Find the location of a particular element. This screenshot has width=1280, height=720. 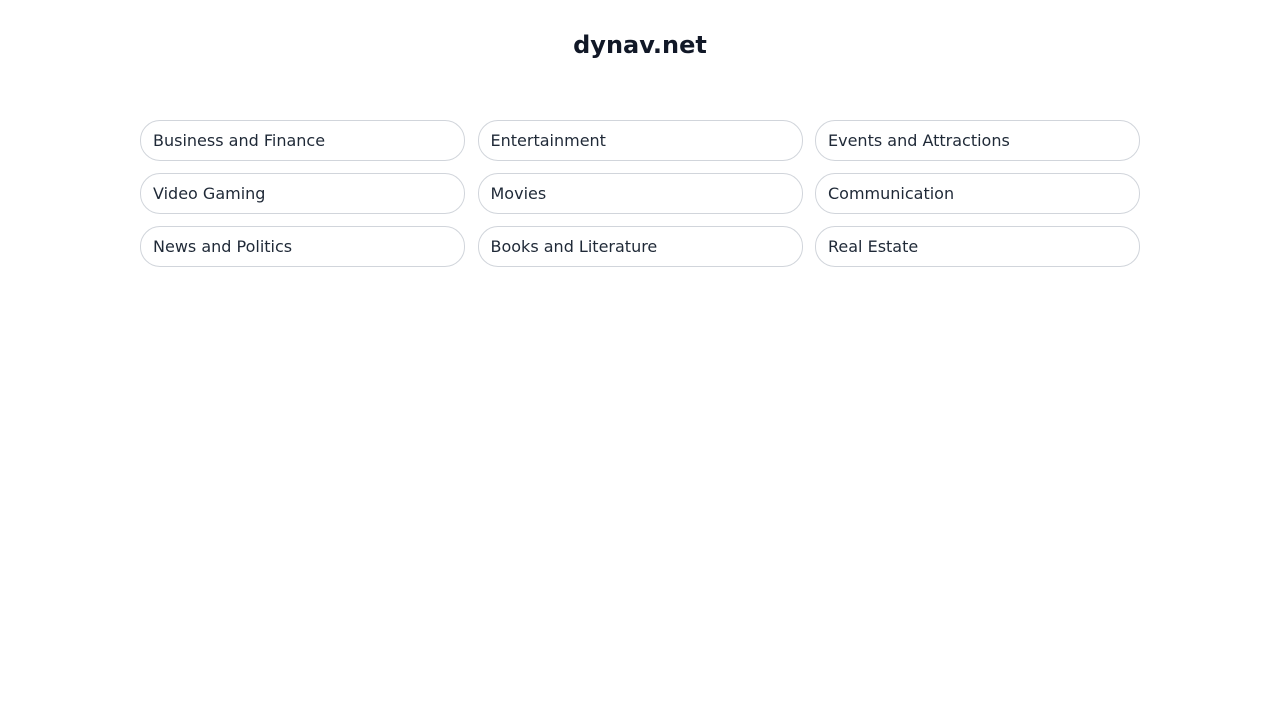

category-label: Communication is located at coordinates (891, 193).